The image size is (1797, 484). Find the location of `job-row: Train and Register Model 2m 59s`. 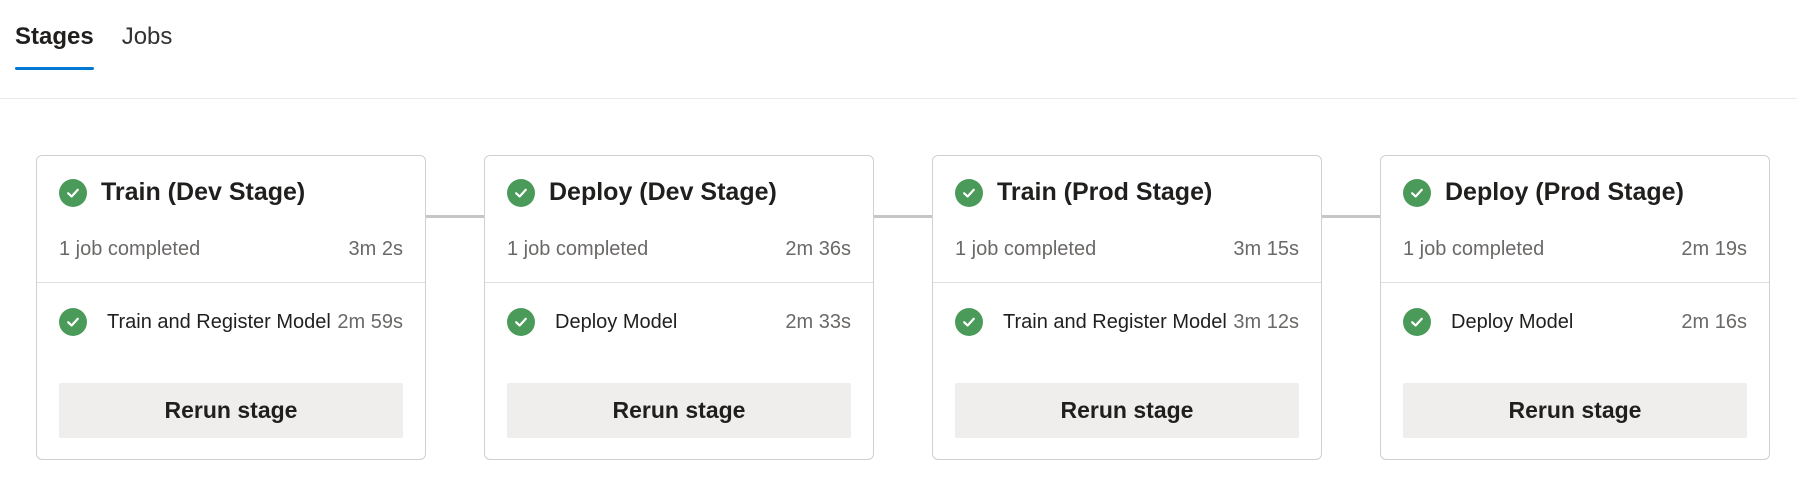

job-row: Train and Register Model 2m 59s is located at coordinates (231, 322).